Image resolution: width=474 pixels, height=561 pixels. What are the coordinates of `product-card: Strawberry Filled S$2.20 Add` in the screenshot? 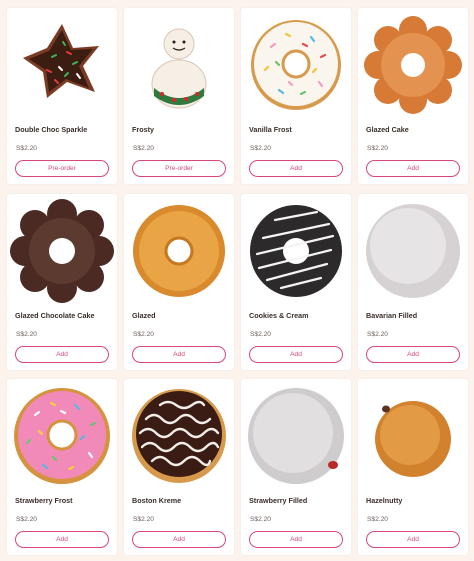 It's located at (296, 467).